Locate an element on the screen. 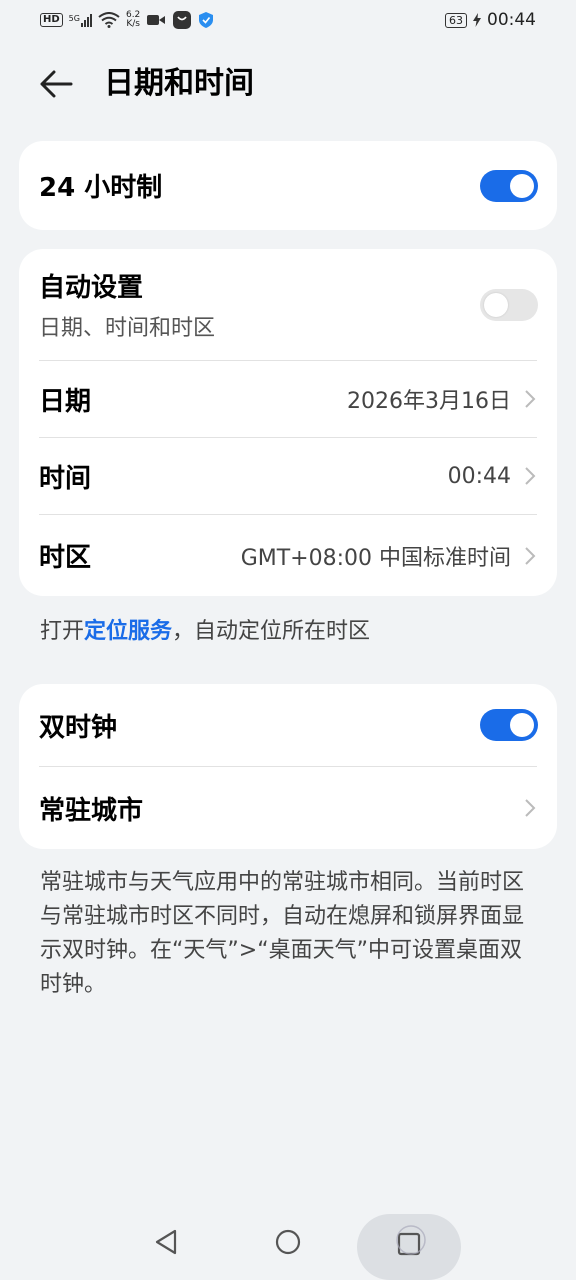  nav-recent-button is located at coordinates (409, 1242).